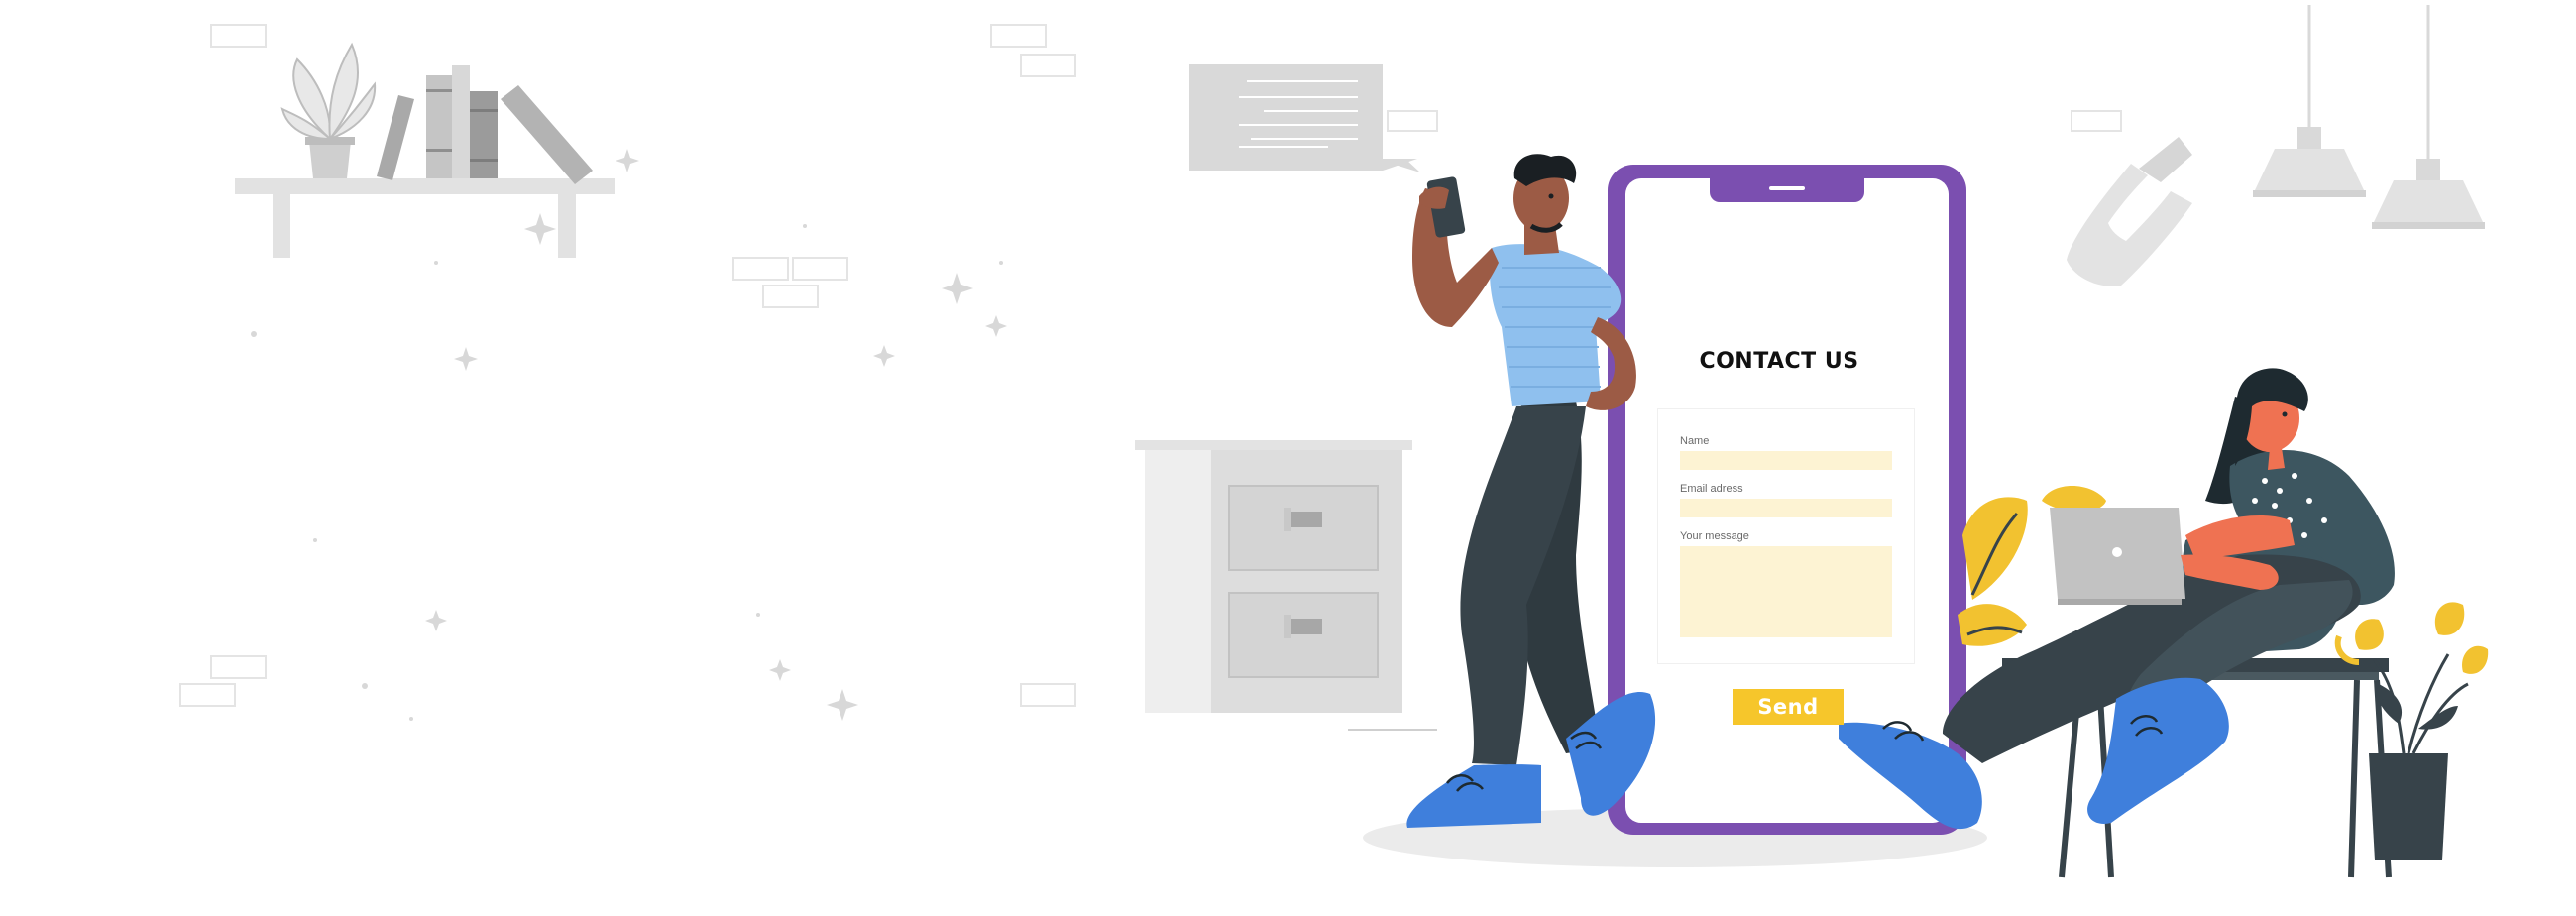 The height and width of the screenshot is (916, 2576). I want to click on name-field-label: Name, so click(1695, 441).